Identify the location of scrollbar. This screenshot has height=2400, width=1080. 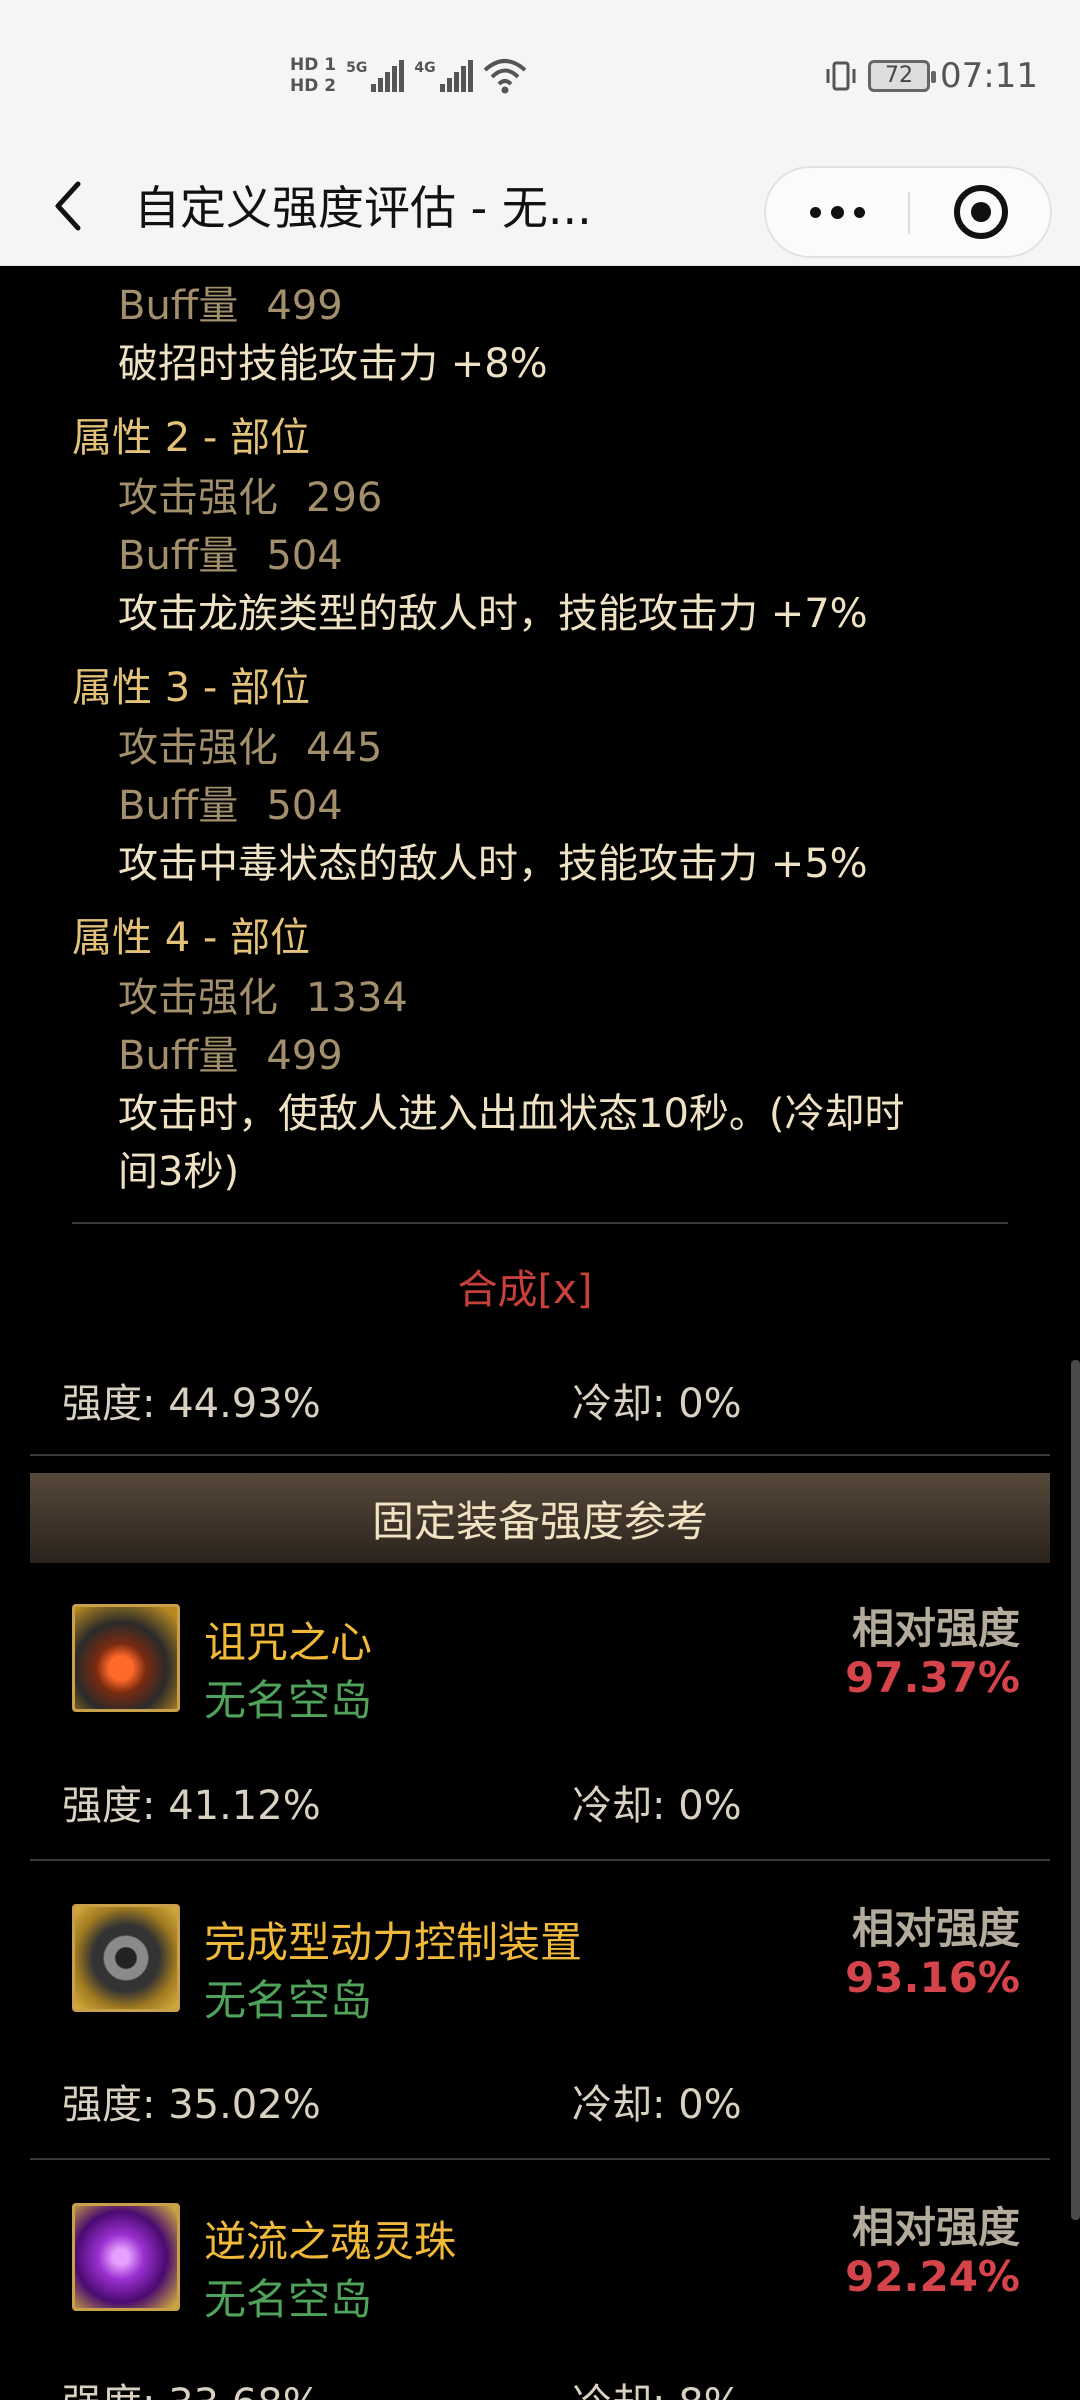
(1075, 1790).